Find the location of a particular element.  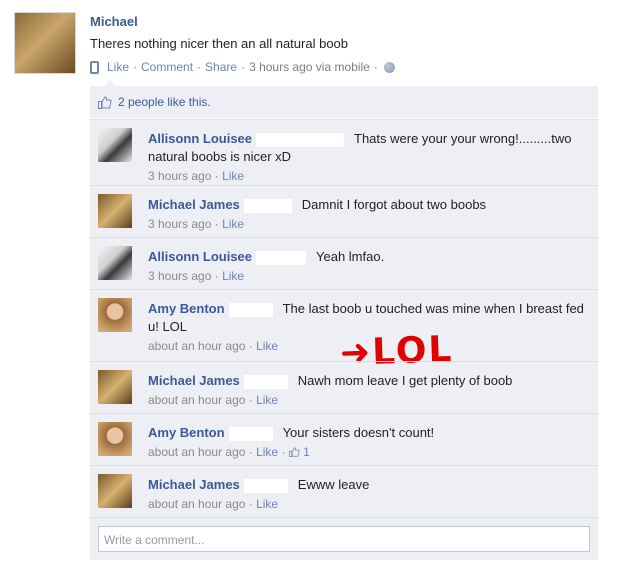

post-author-name: Michael is located at coordinates (114, 21).